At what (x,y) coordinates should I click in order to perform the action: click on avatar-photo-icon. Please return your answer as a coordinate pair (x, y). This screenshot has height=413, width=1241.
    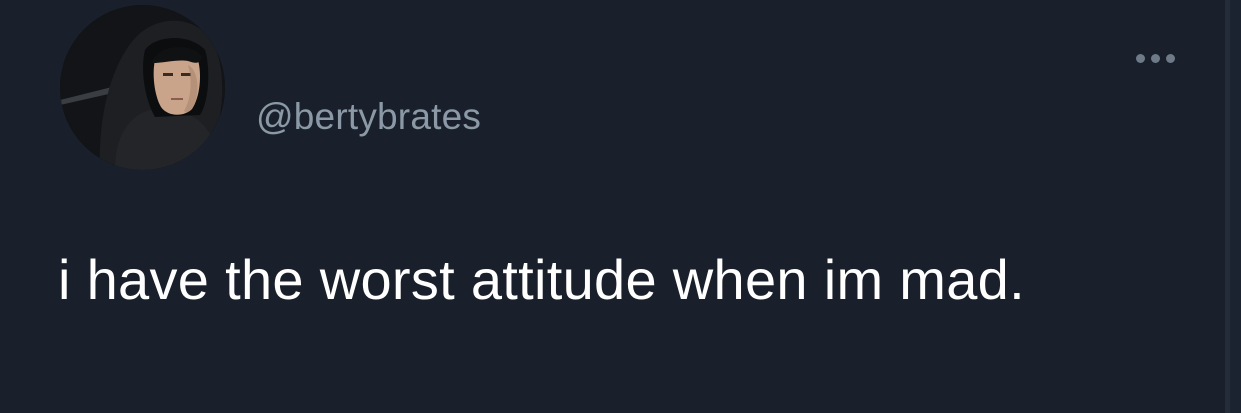
    Looking at the image, I should click on (142, 87).